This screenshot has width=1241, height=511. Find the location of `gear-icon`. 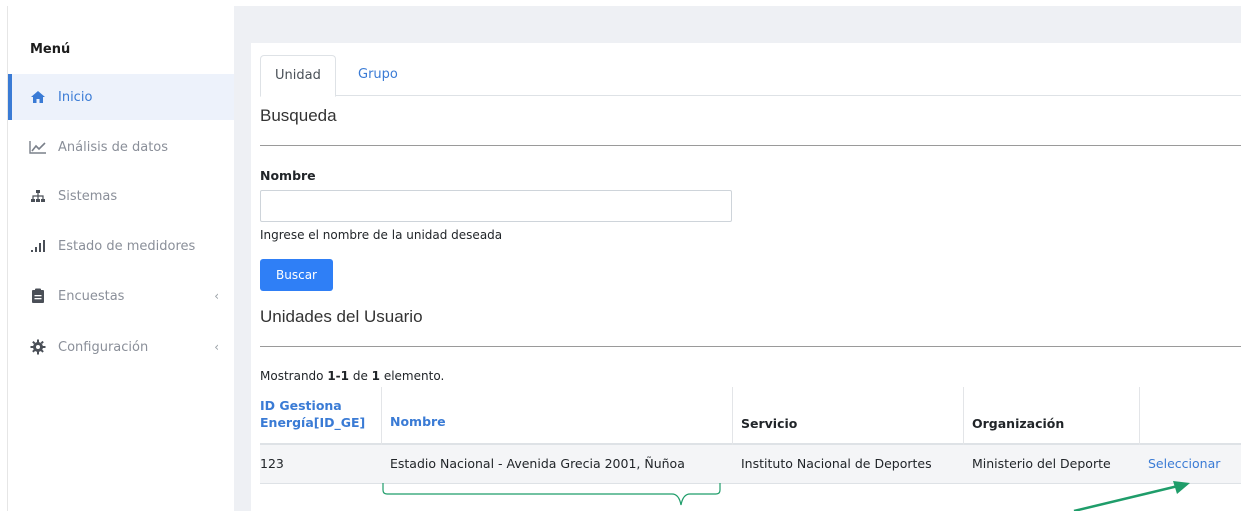

gear-icon is located at coordinates (38, 347).